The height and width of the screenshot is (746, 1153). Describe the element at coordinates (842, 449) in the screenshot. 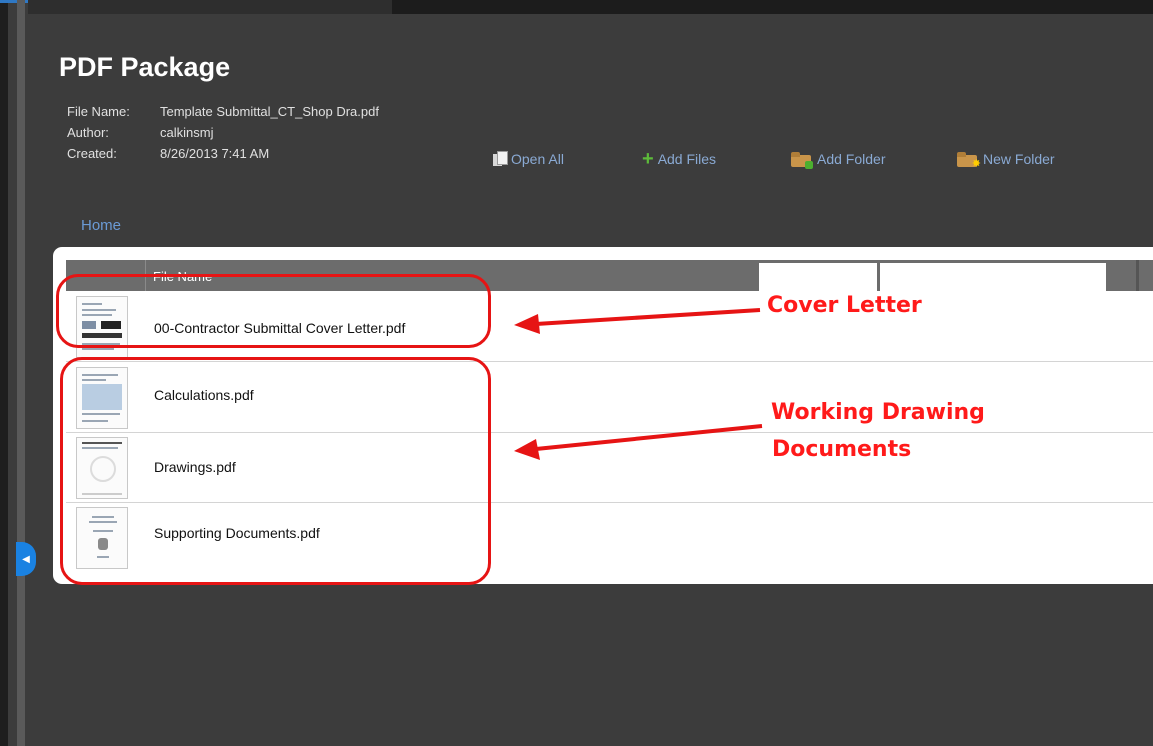

I see `annotation-label-documents: Documents` at that location.